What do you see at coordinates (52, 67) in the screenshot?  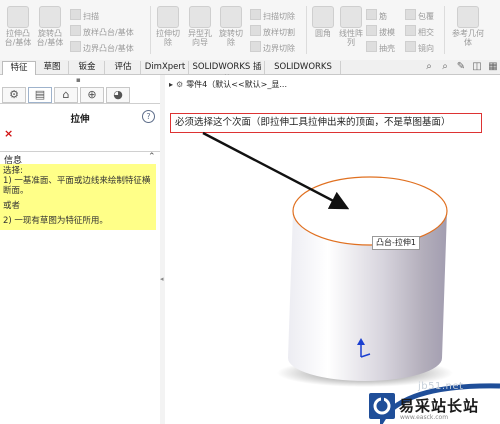 I see `tab-sketch: 草图` at bounding box center [52, 67].